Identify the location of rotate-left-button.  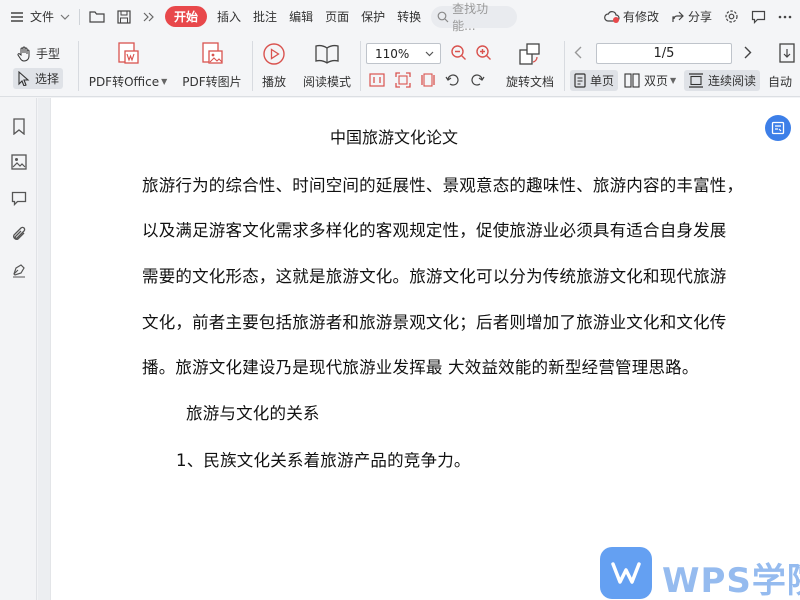
(453, 81).